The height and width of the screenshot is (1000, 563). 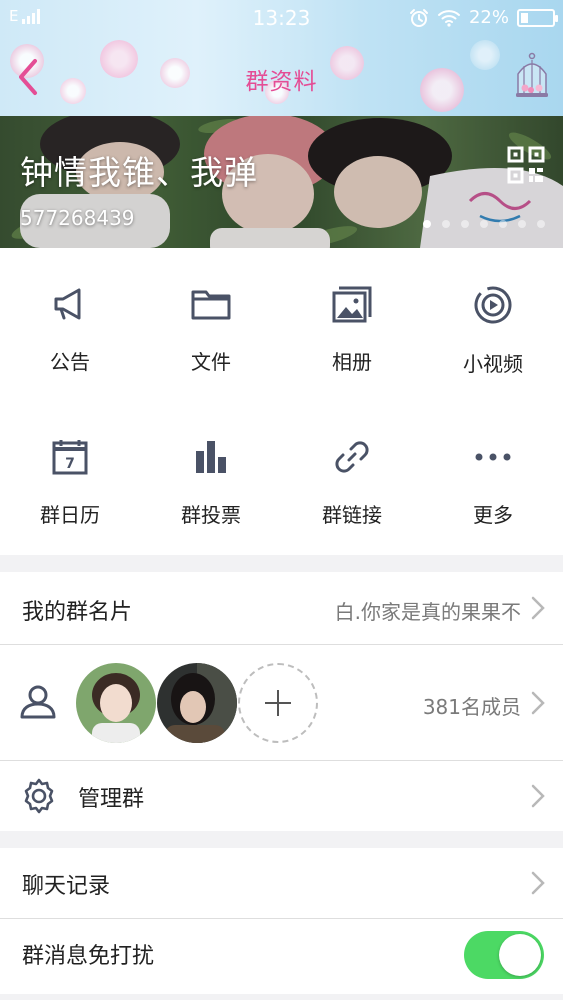 I want to click on add-member-button, so click(x=278, y=703).